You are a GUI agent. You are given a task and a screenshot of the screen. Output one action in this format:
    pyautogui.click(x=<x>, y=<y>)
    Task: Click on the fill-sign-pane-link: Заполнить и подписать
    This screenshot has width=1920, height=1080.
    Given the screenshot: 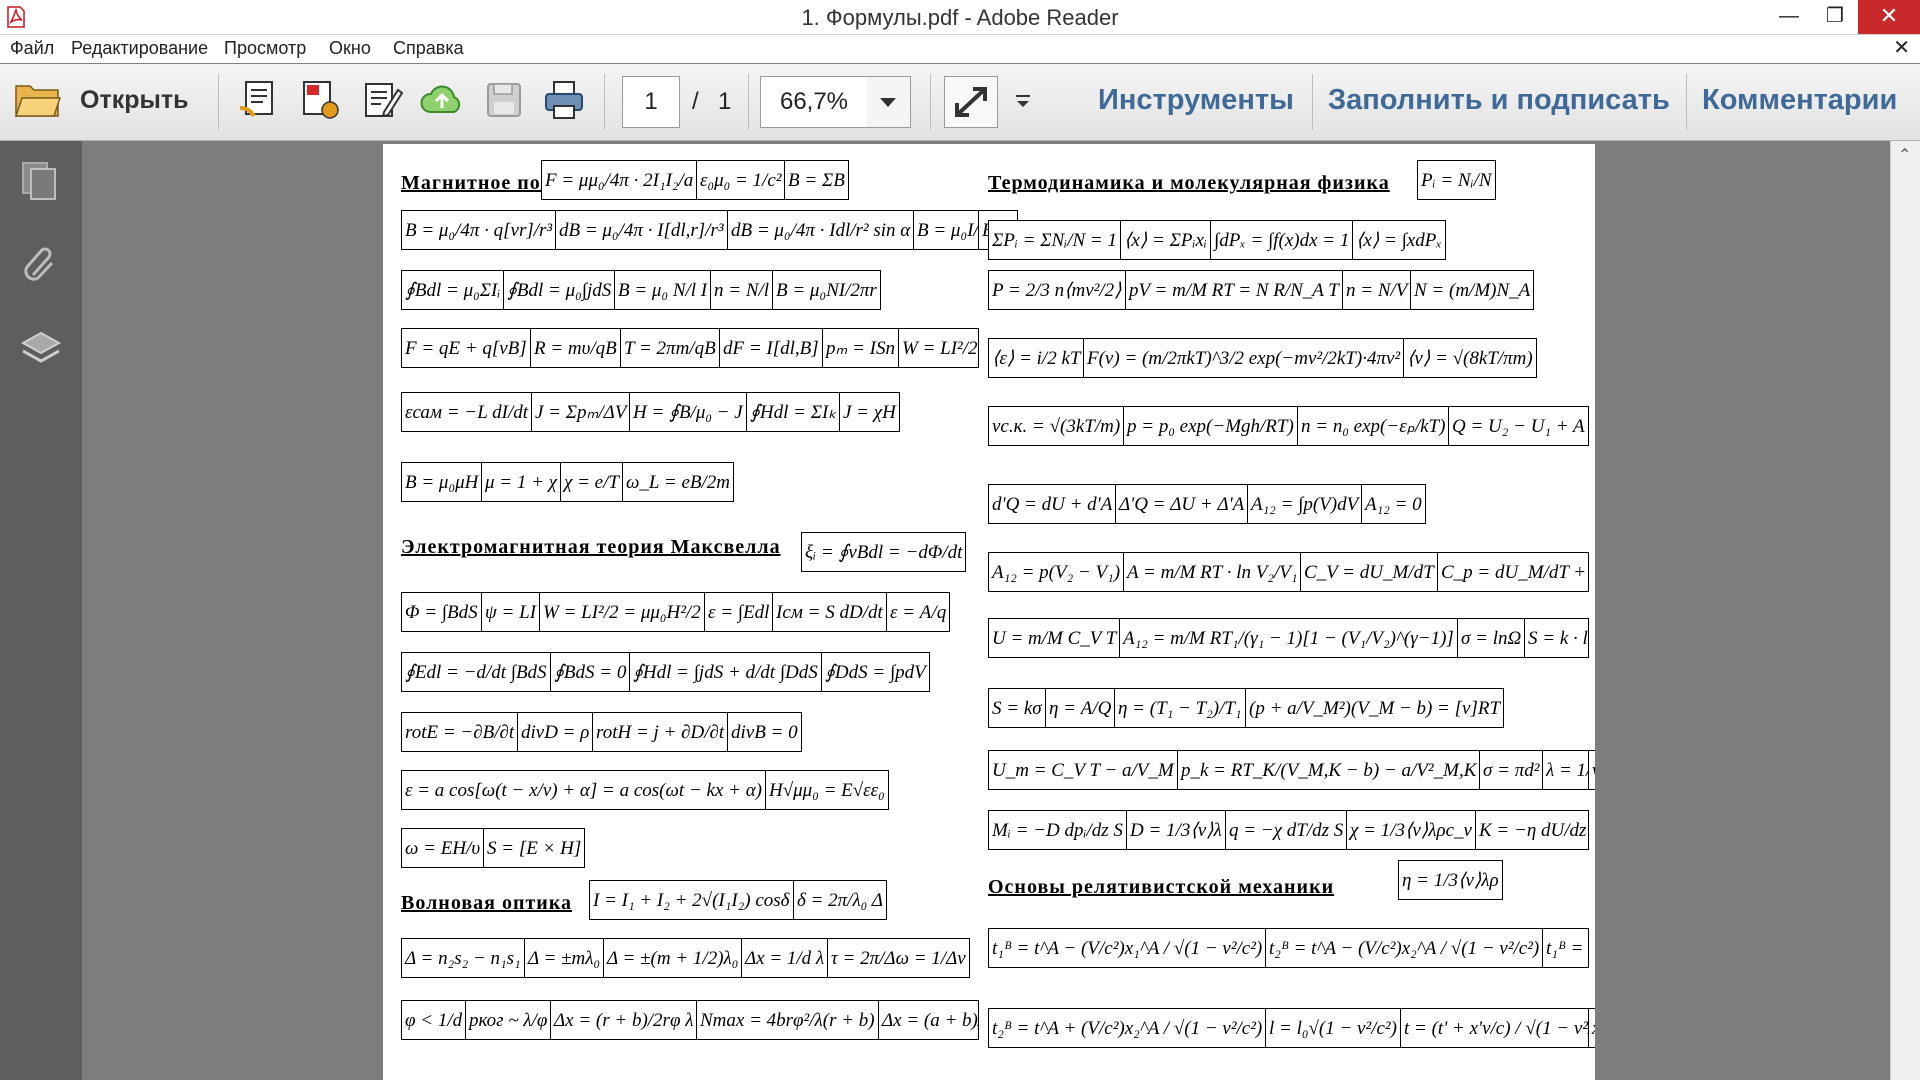 What is the action you would take?
    pyautogui.click(x=1499, y=100)
    